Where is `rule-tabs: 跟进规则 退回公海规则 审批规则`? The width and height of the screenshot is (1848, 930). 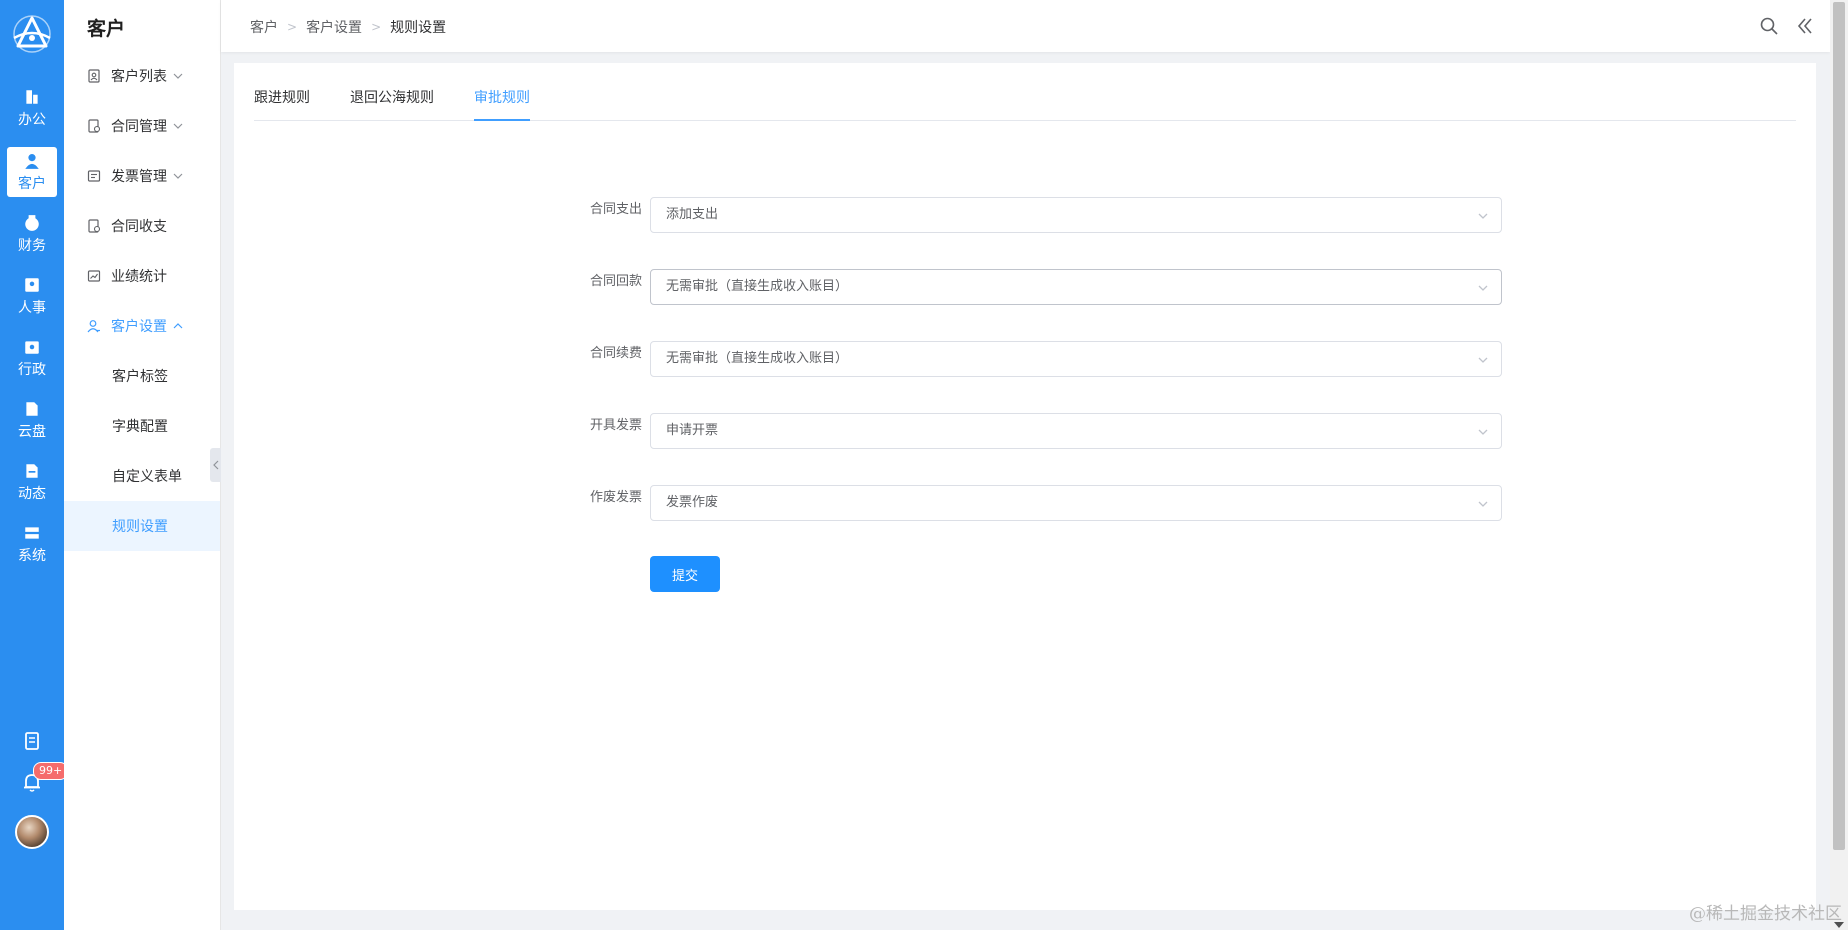
rule-tabs: 跟进规则 退回公海规则 审批规则 is located at coordinates (1025, 100).